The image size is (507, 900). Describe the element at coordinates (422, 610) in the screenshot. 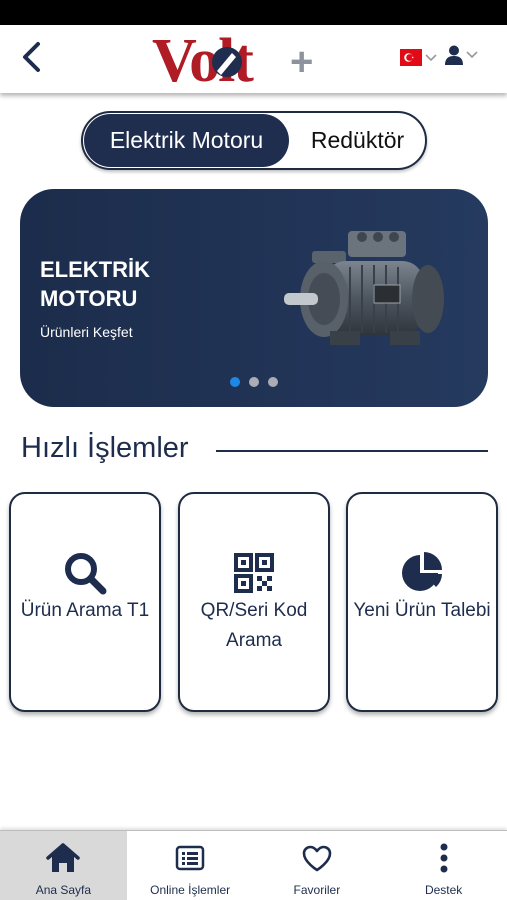

I see `card-label: Yeni Ürün Talebi` at that location.